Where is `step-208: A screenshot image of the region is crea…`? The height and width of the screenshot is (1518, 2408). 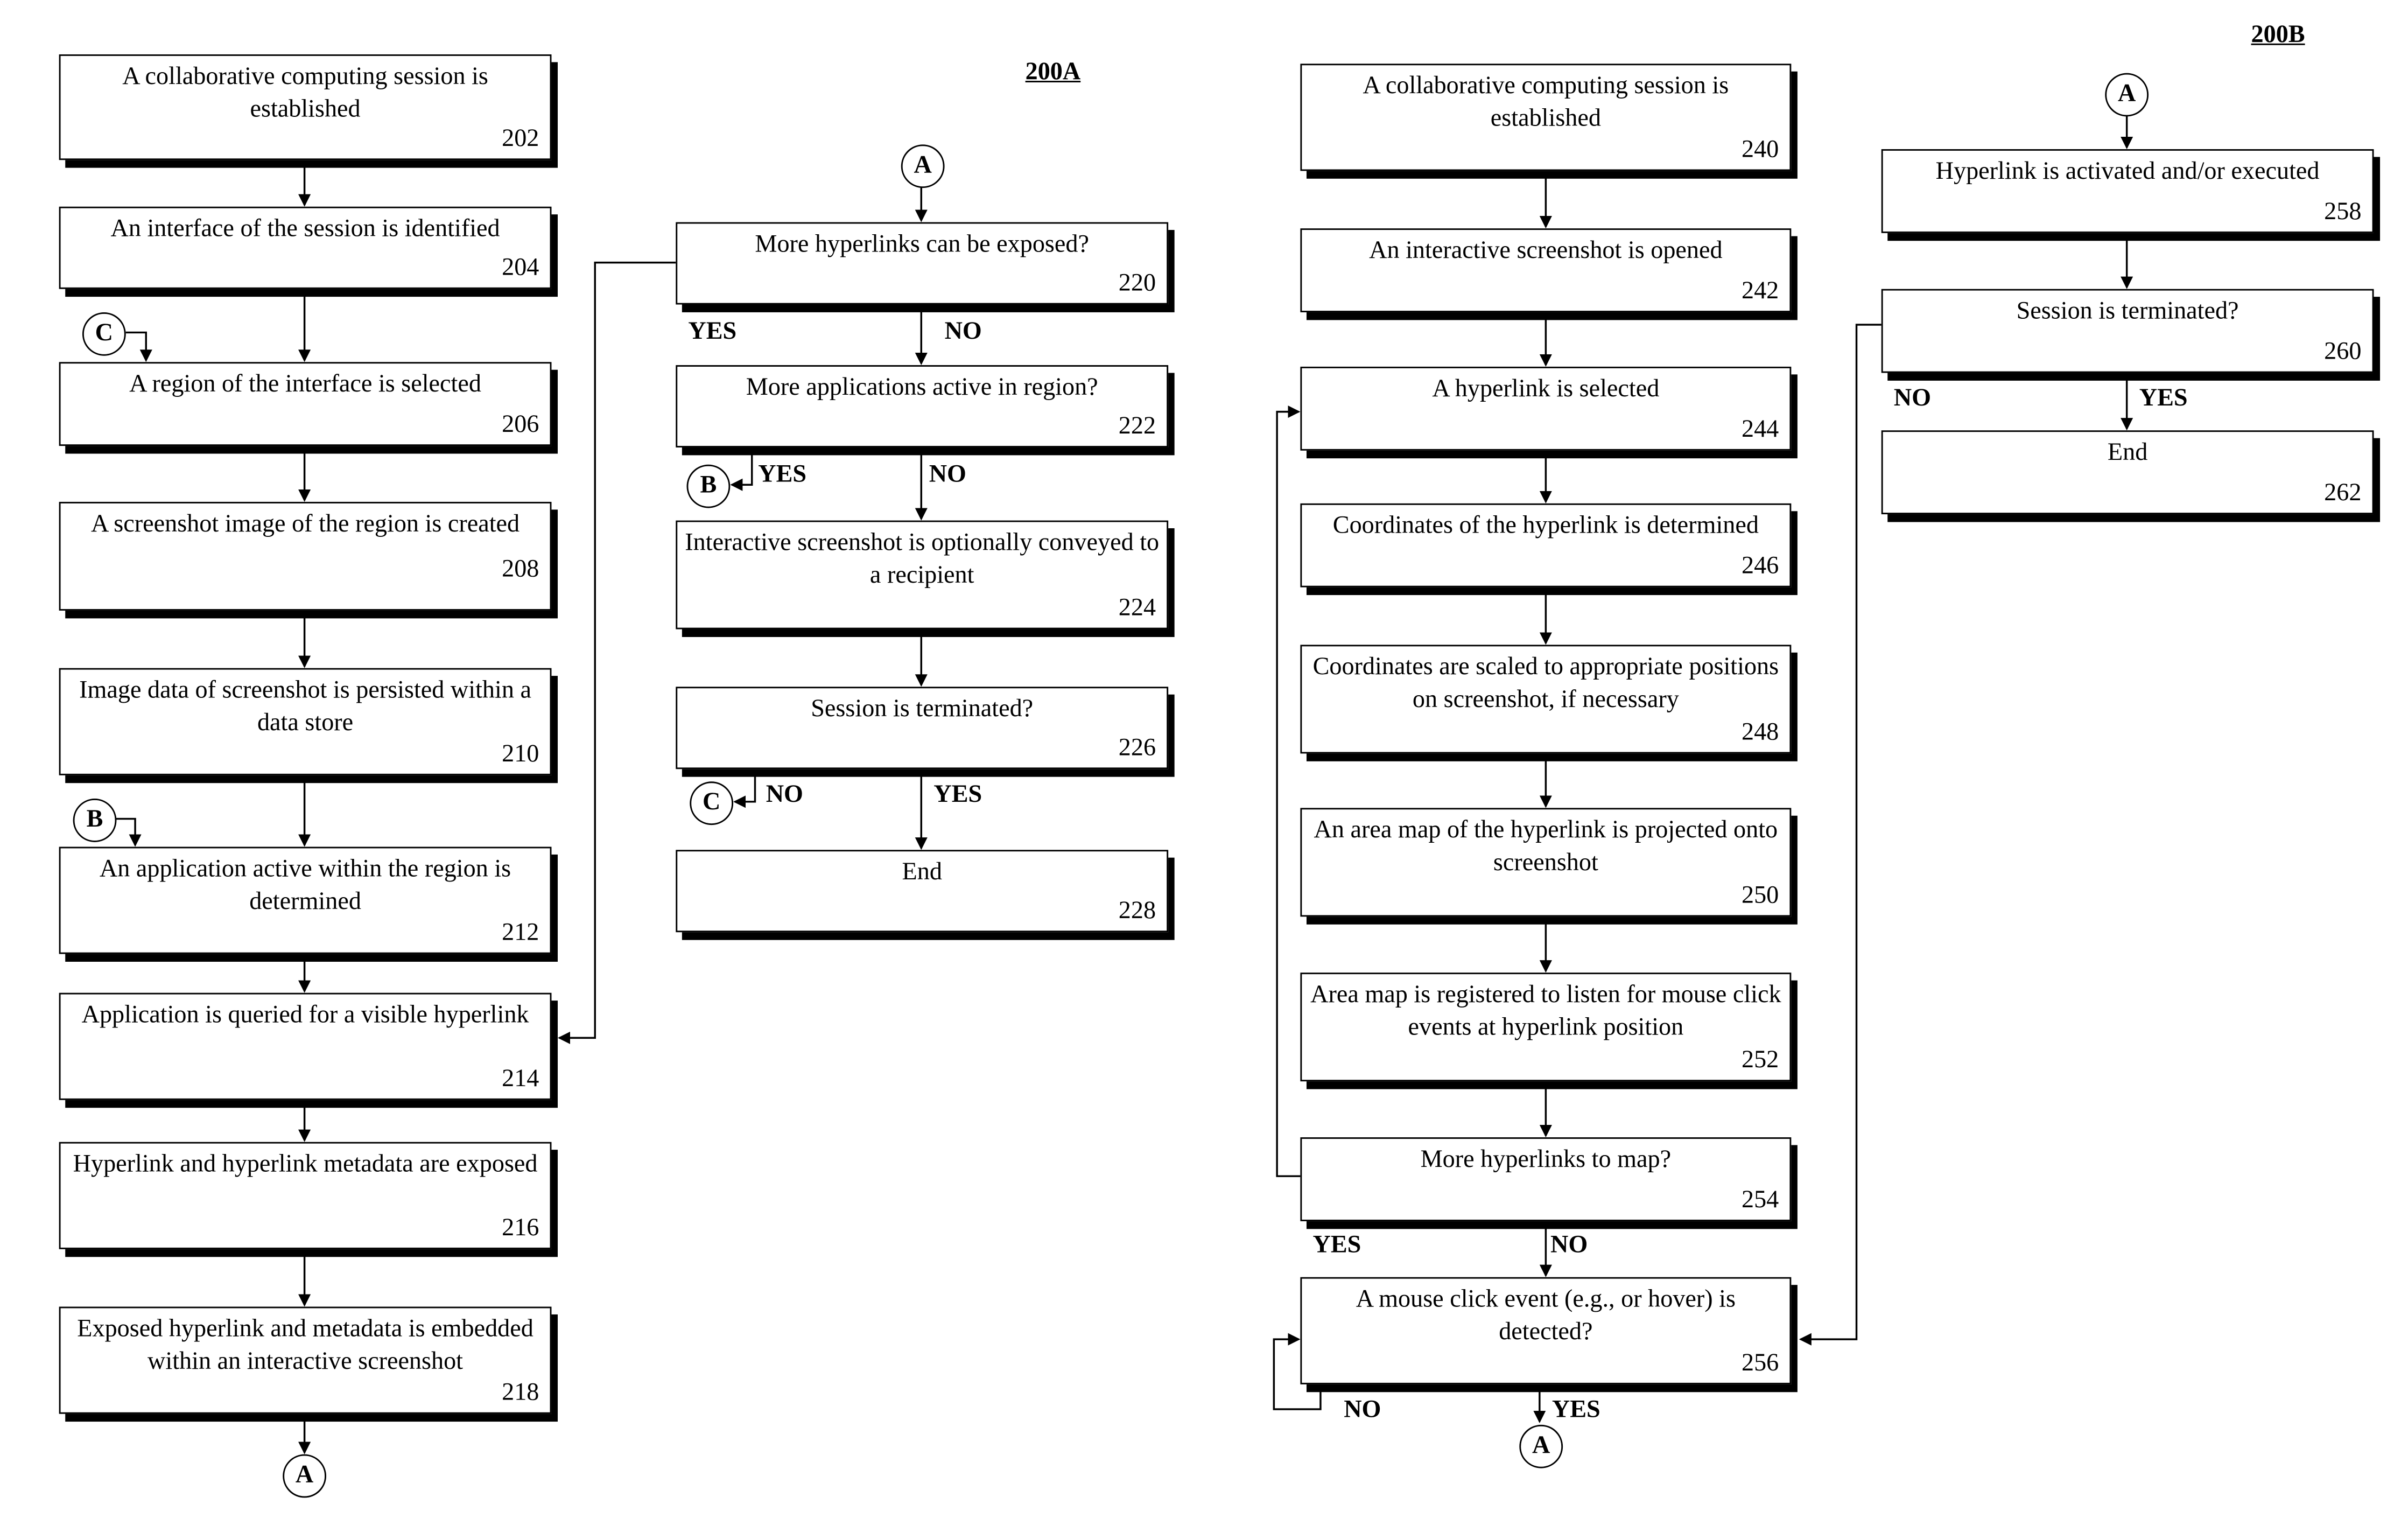
step-208: A screenshot image of the region is crea… is located at coordinates (305, 556).